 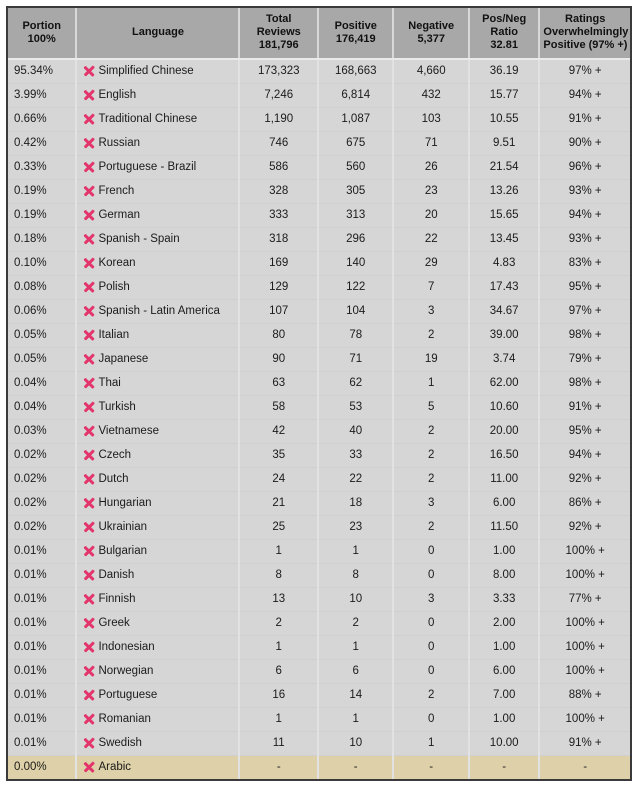 What do you see at coordinates (158, 647) in the screenshot?
I see `cell-language: Indonesian` at bounding box center [158, 647].